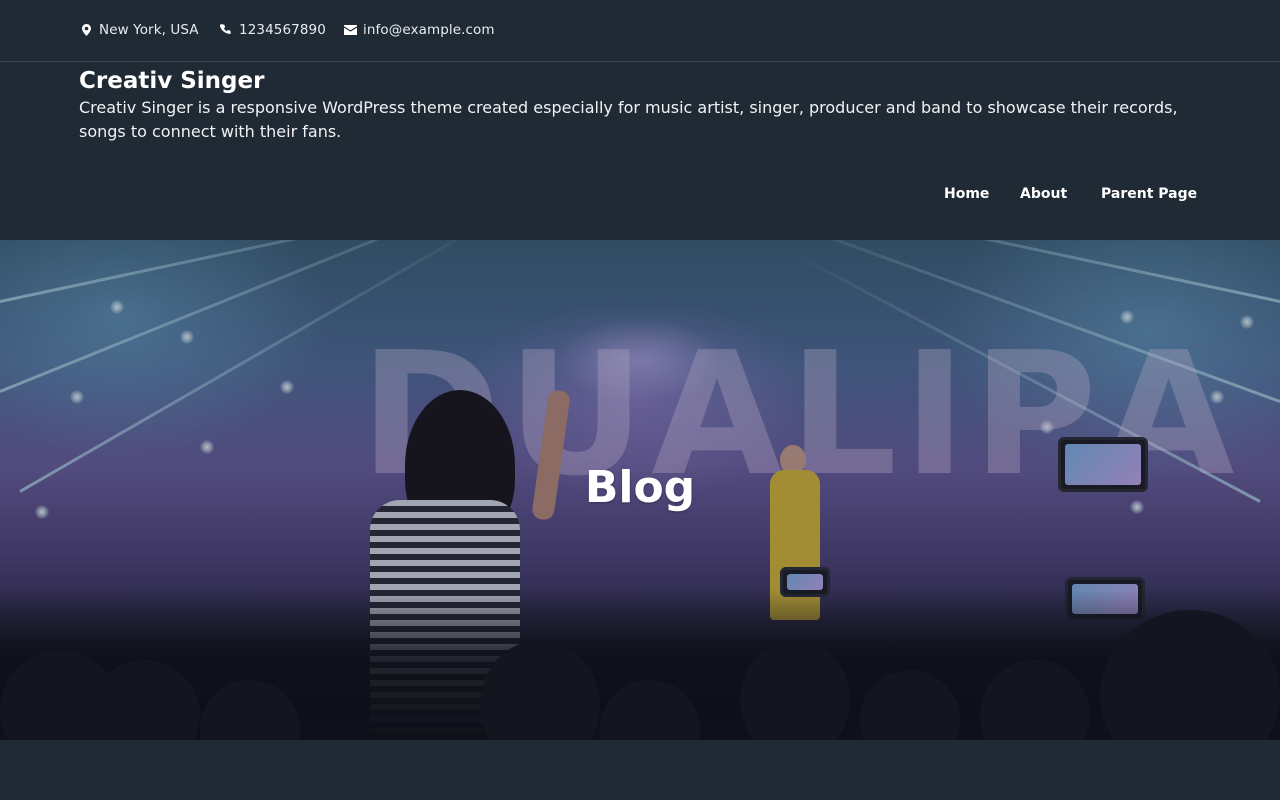 The width and height of the screenshot is (1280, 800). I want to click on phone-info: 1234567890, so click(272, 30).